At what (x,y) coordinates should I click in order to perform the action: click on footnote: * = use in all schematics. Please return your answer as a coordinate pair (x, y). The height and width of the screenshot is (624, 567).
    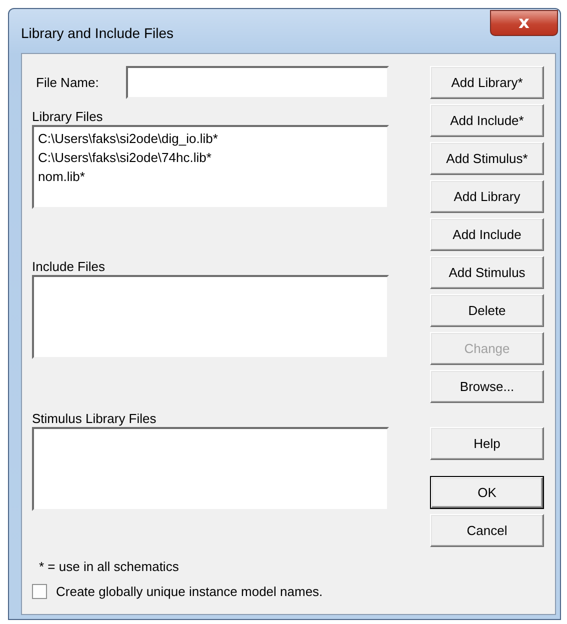
    Looking at the image, I should click on (109, 566).